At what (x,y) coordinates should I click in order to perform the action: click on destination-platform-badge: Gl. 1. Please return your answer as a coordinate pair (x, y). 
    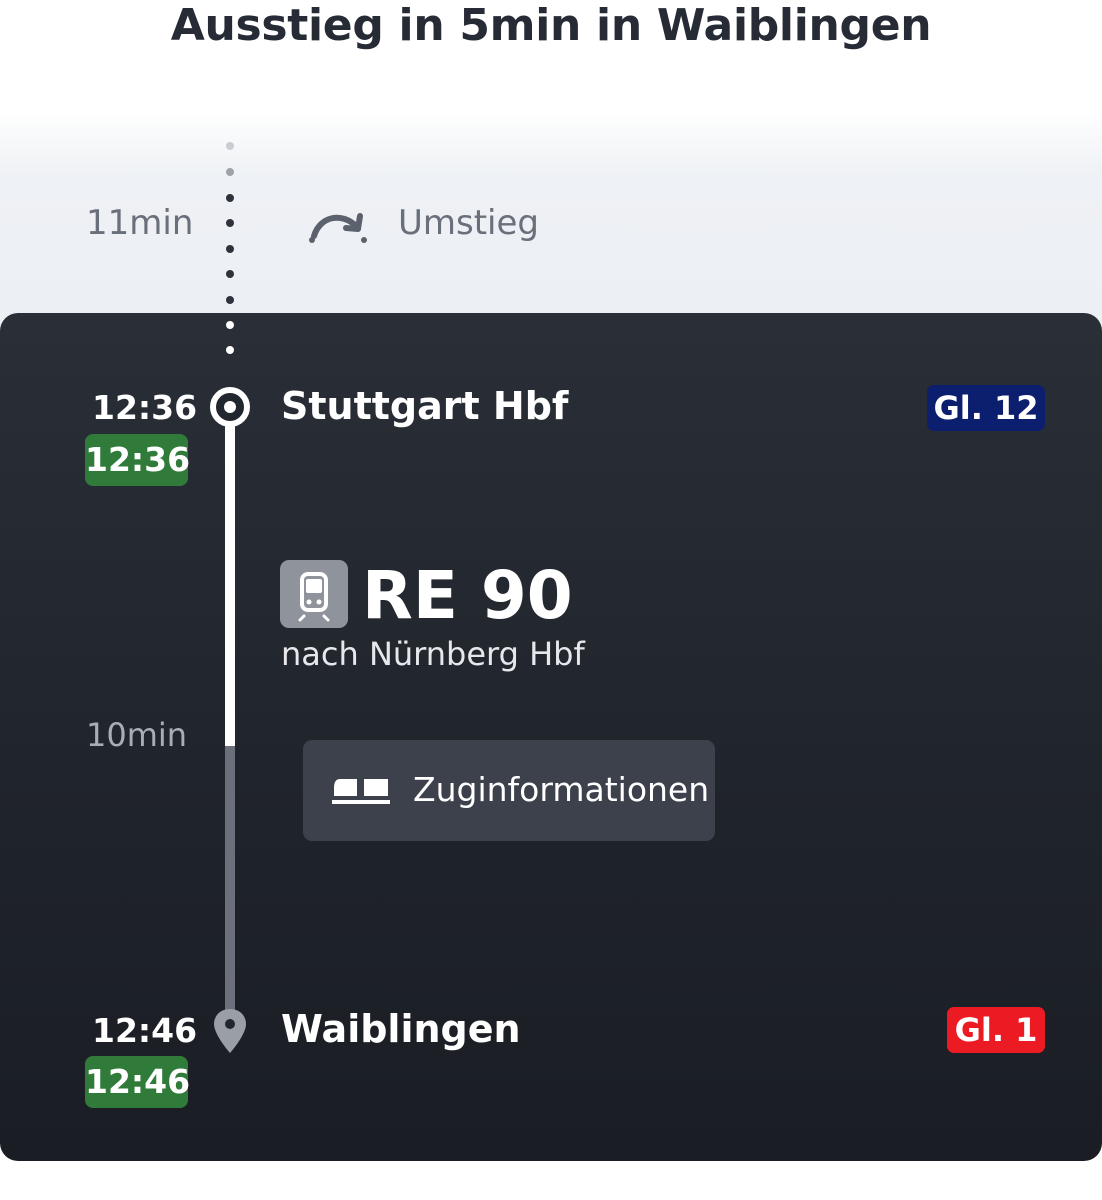
    Looking at the image, I should click on (996, 1030).